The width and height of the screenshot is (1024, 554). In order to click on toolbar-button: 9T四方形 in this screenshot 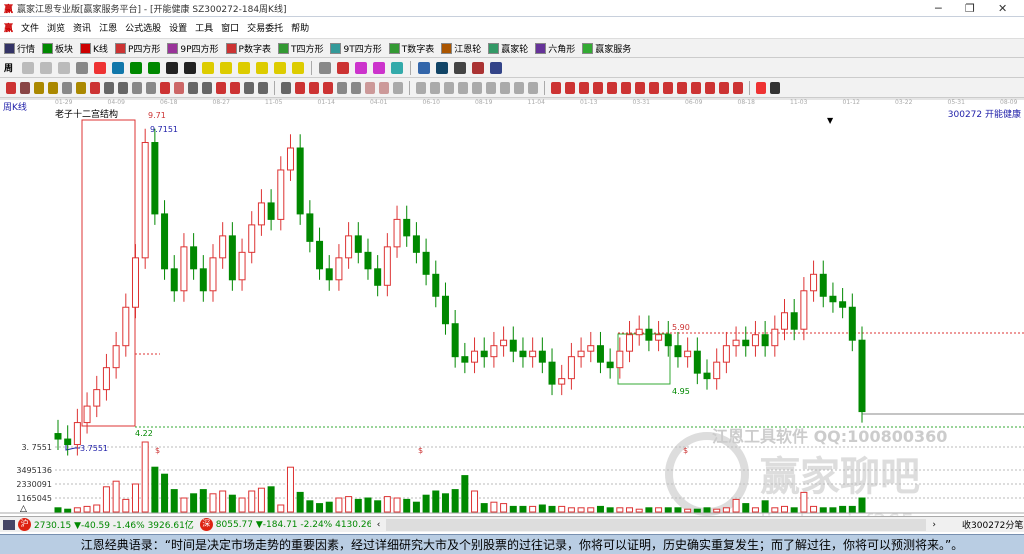, I will do `click(356, 48)`.